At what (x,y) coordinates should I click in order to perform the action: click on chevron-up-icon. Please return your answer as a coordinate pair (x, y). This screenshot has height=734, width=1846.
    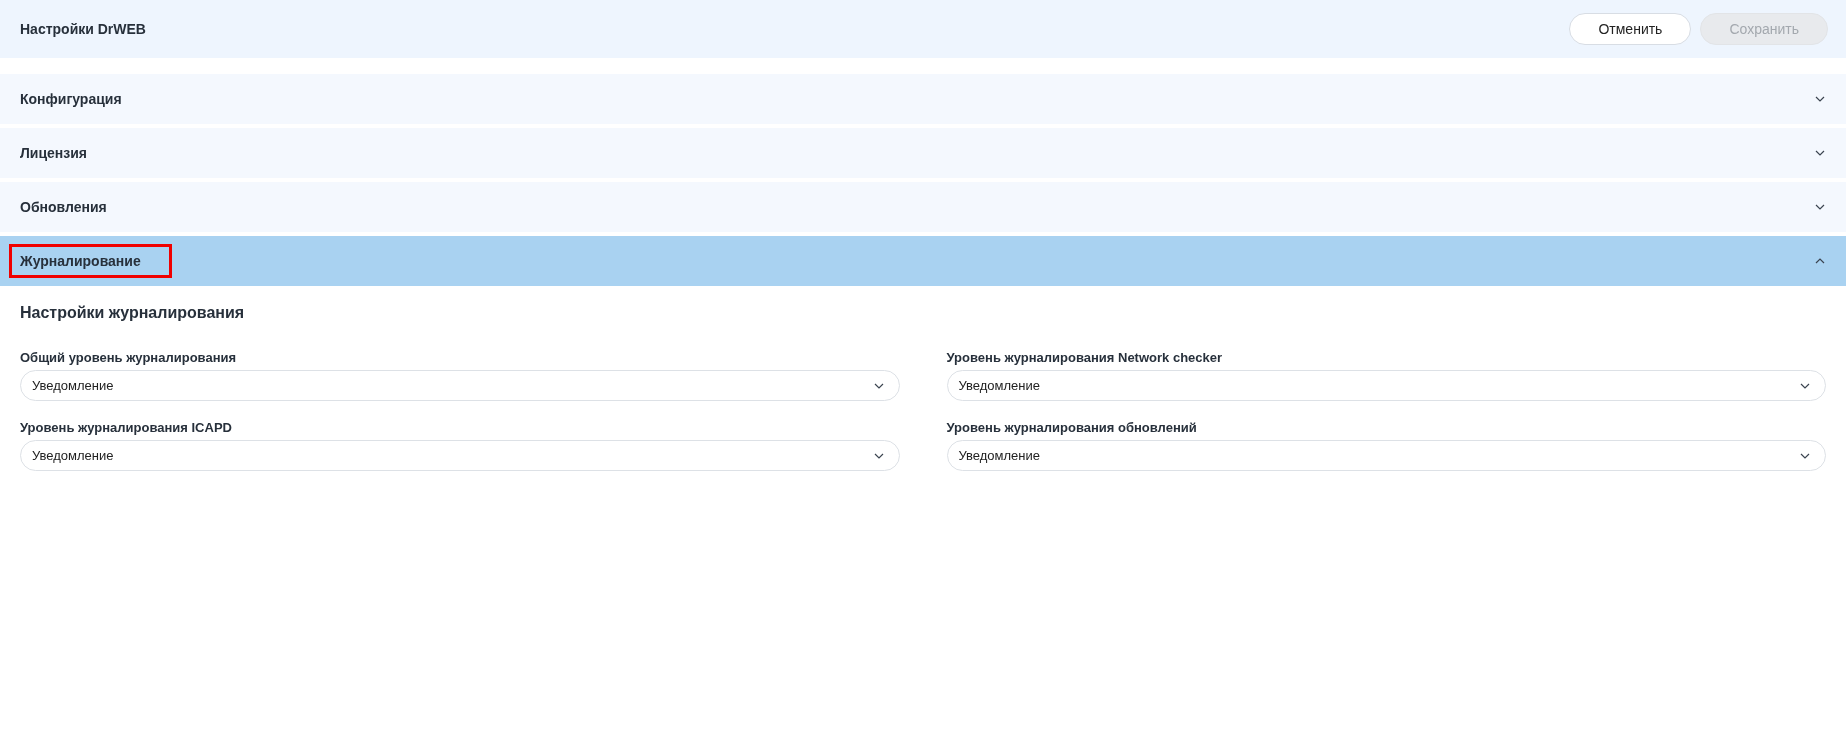
    Looking at the image, I should click on (1820, 261).